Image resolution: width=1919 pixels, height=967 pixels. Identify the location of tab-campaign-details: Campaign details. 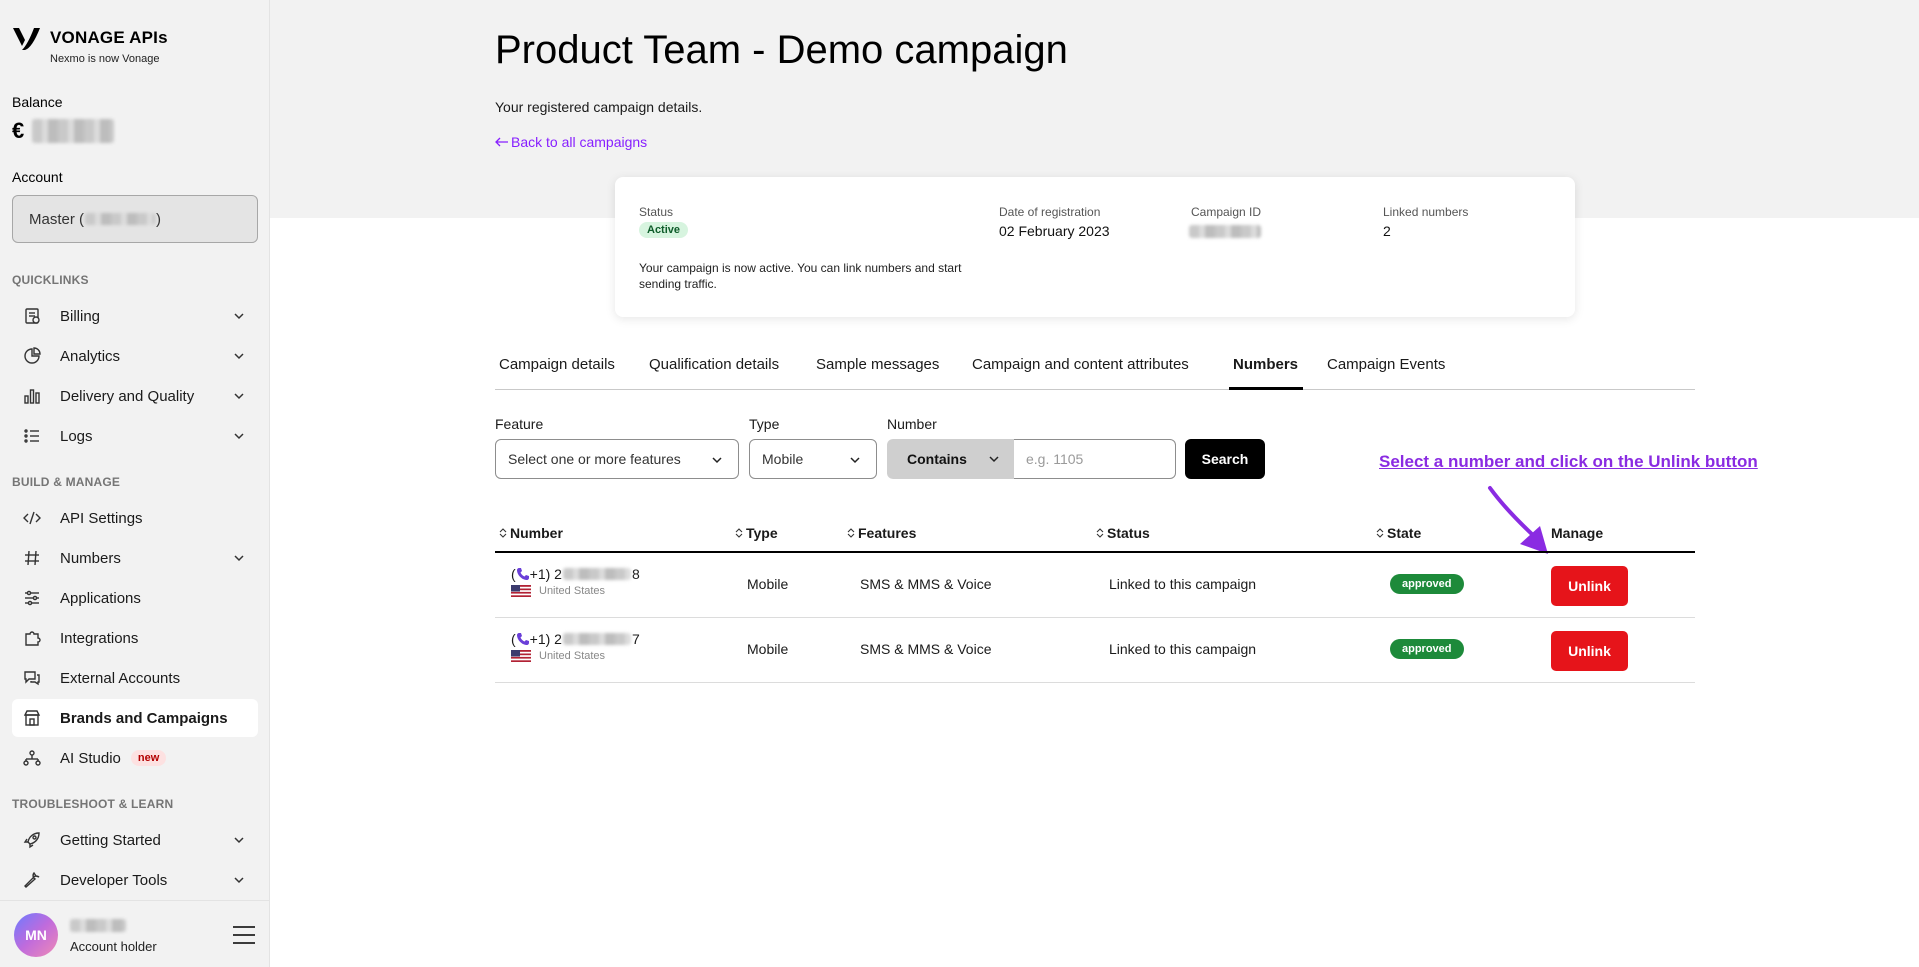
(557, 364).